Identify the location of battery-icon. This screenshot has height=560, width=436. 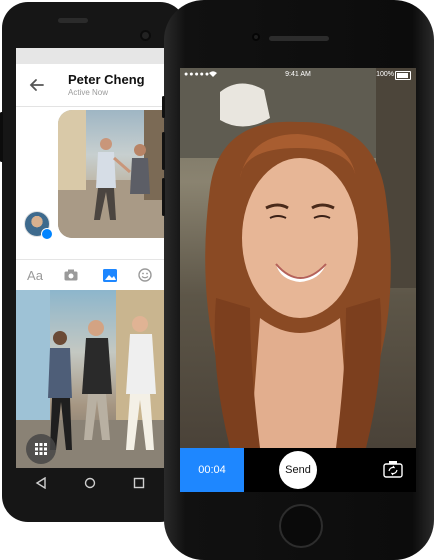
(403, 75).